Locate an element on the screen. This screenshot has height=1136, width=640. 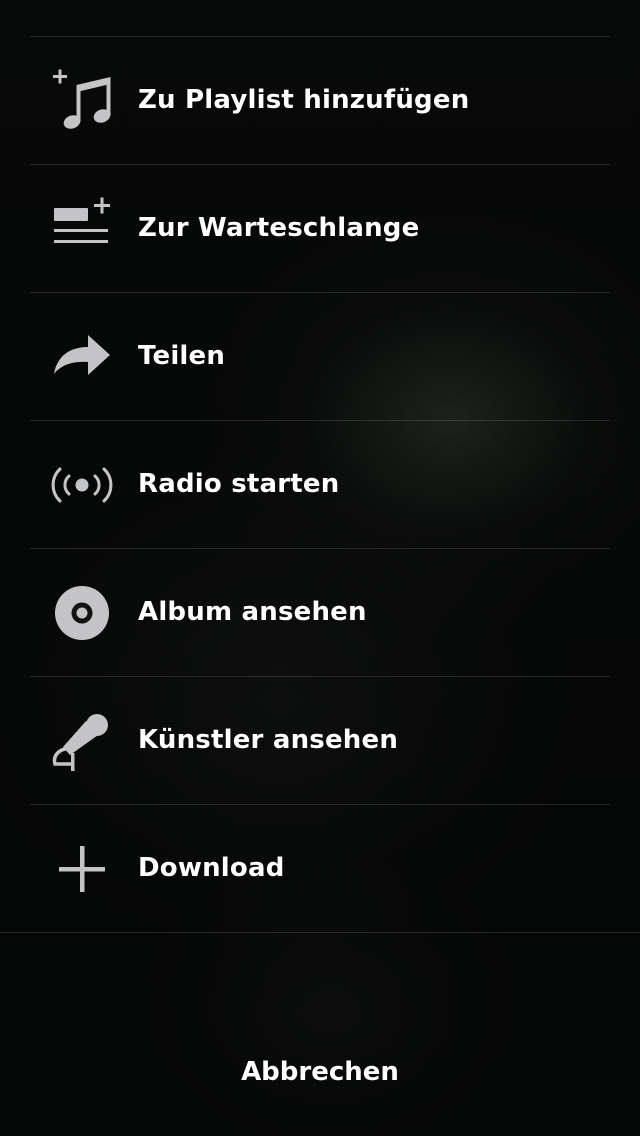
menu-item-label: Künstler ansehen is located at coordinates (268, 740).